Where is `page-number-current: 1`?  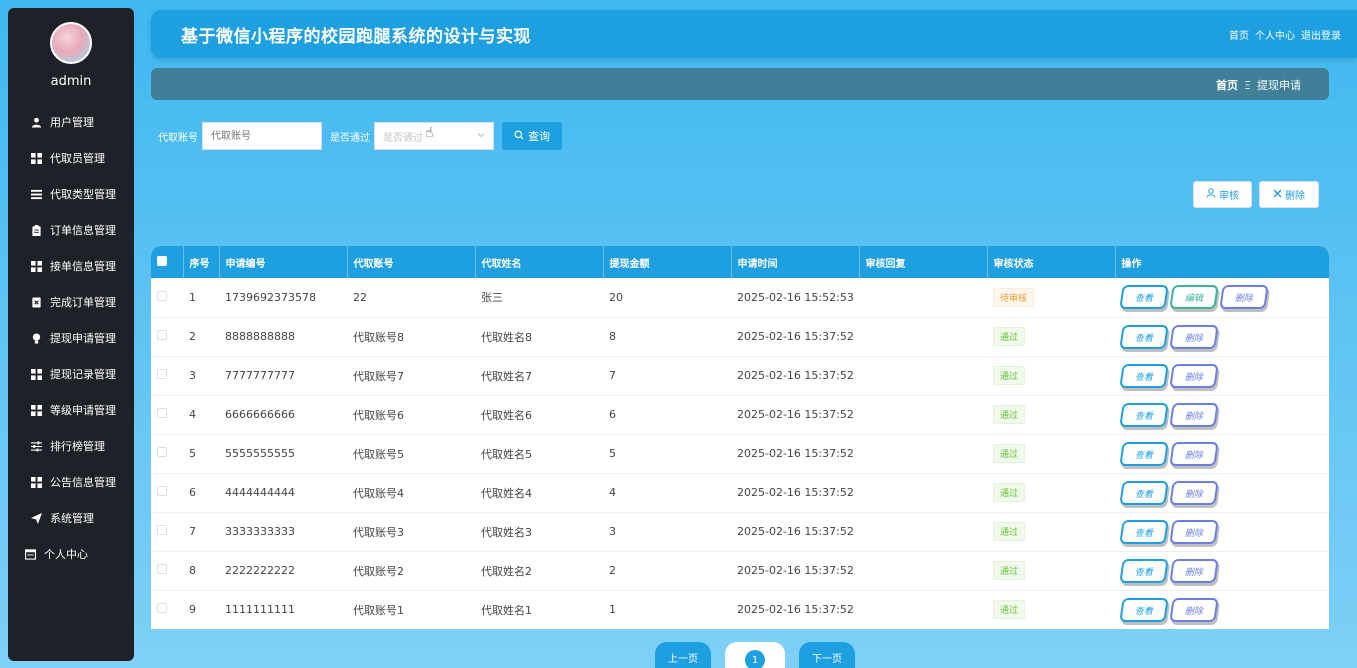 page-number-current: 1 is located at coordinates (755, 659).